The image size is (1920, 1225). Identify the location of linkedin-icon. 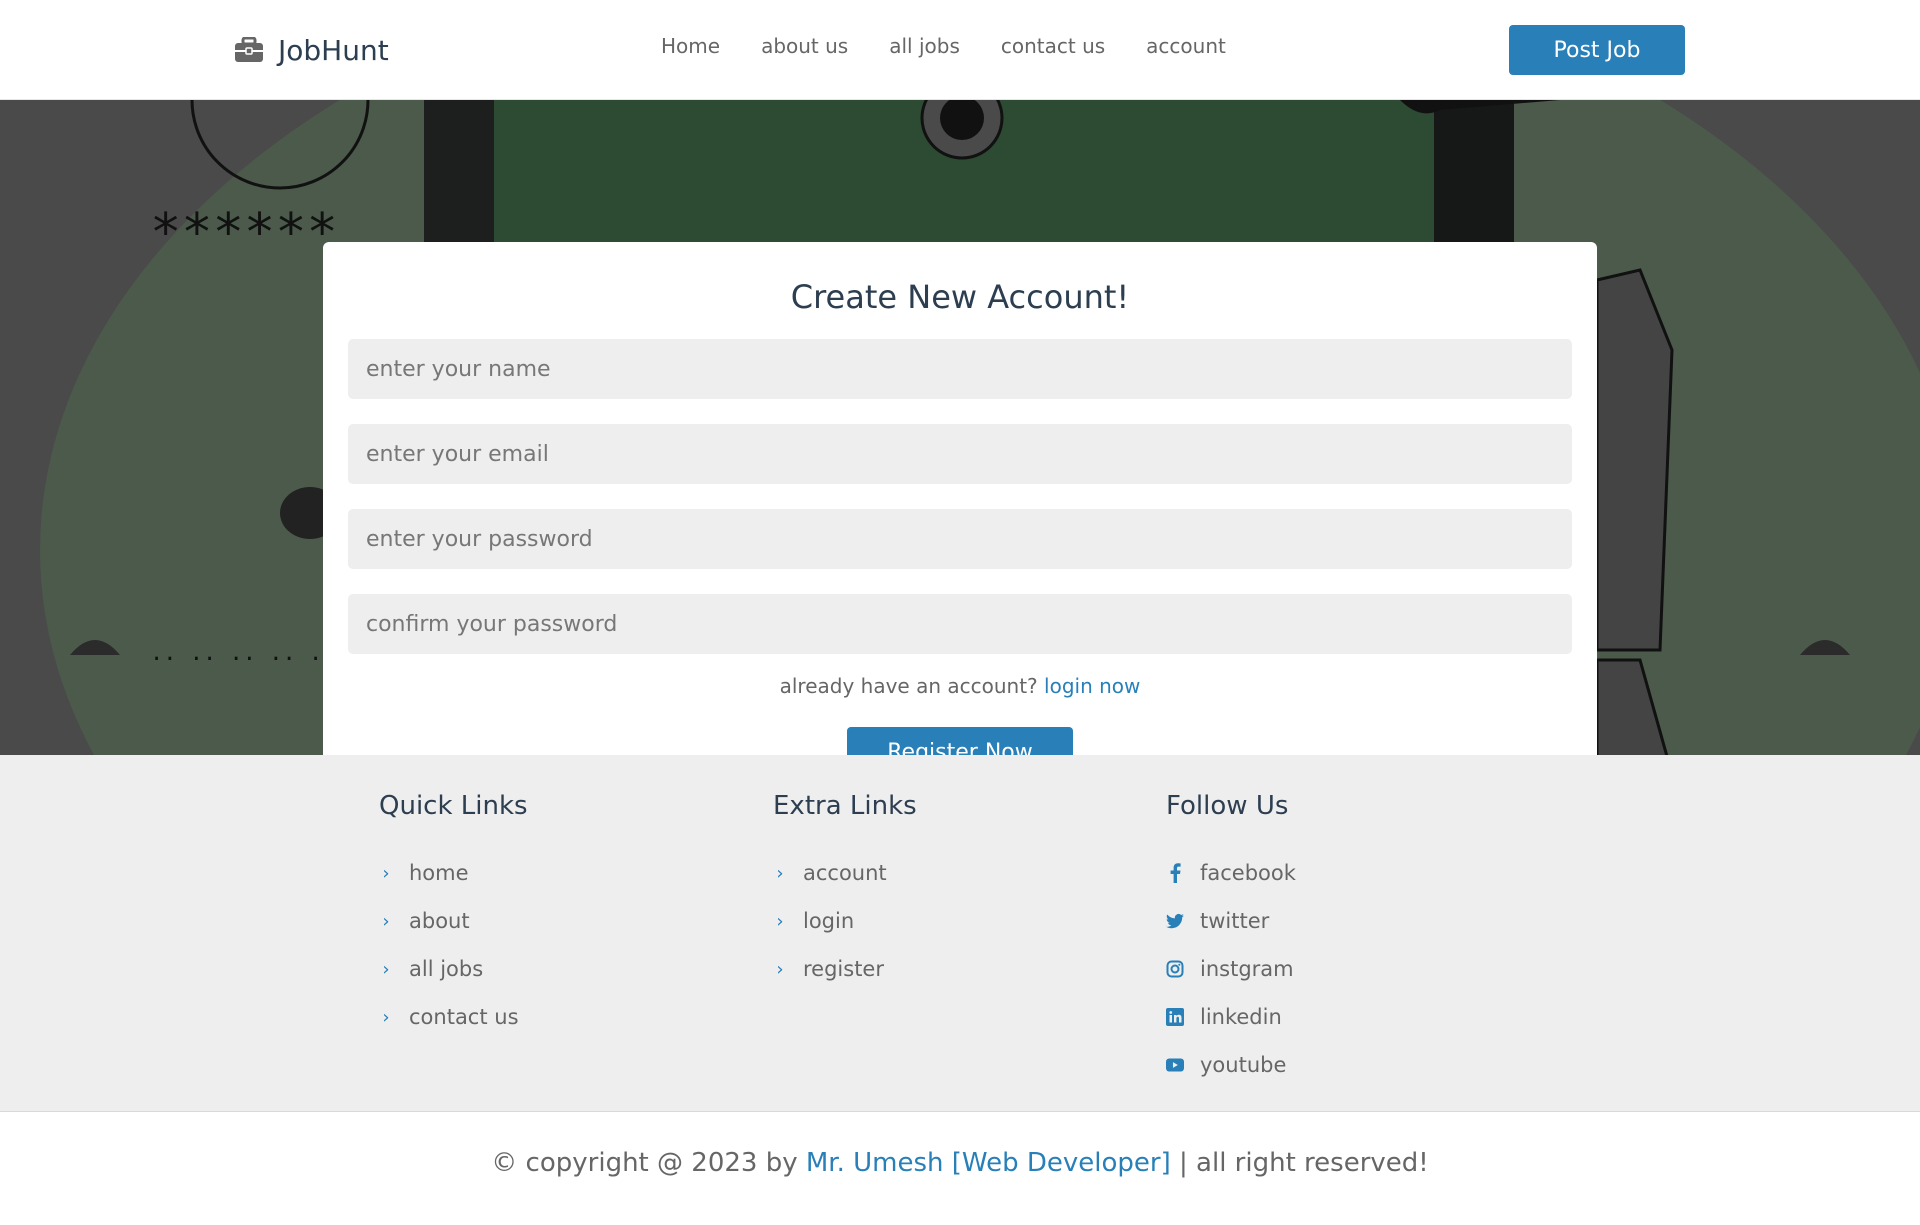
(1175, 1017).